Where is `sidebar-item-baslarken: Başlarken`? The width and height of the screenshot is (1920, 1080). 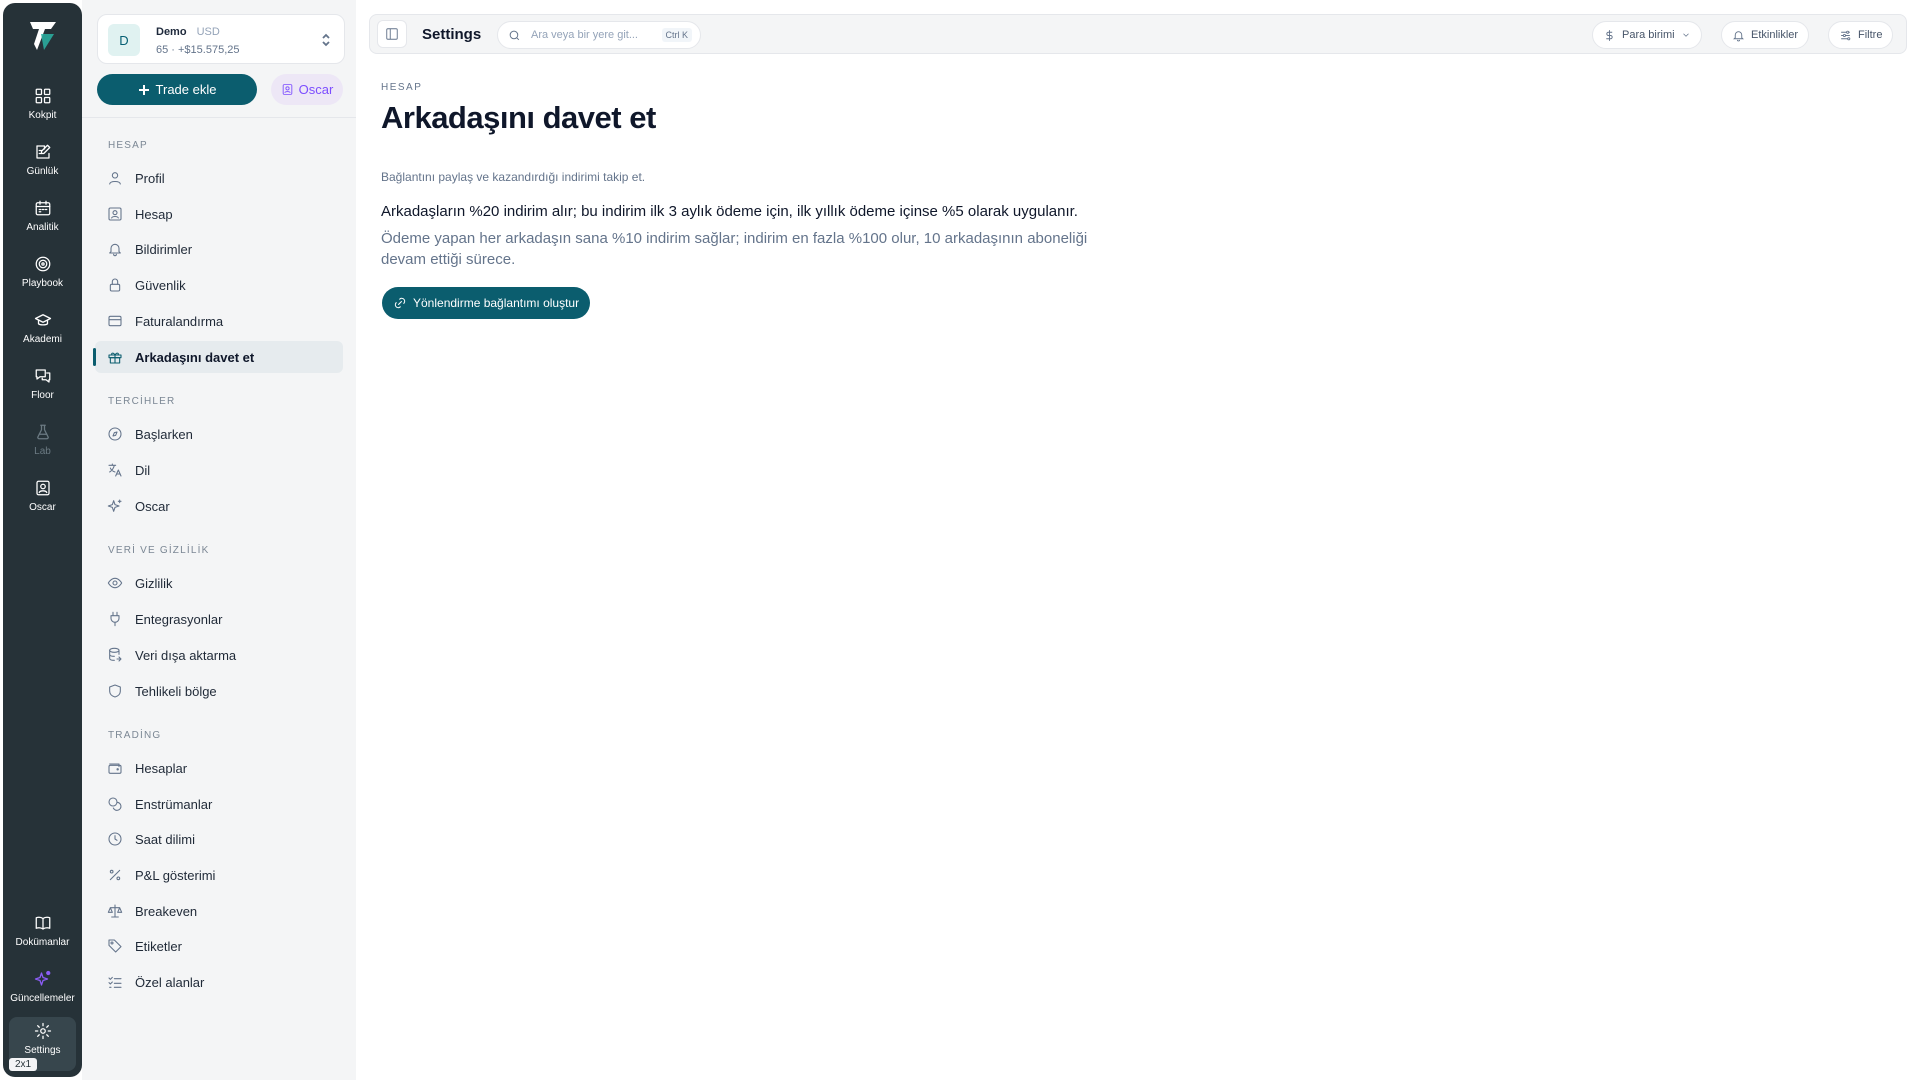
sidebar-item-baslarken: Başlarken is located at coordinates (219, 434).